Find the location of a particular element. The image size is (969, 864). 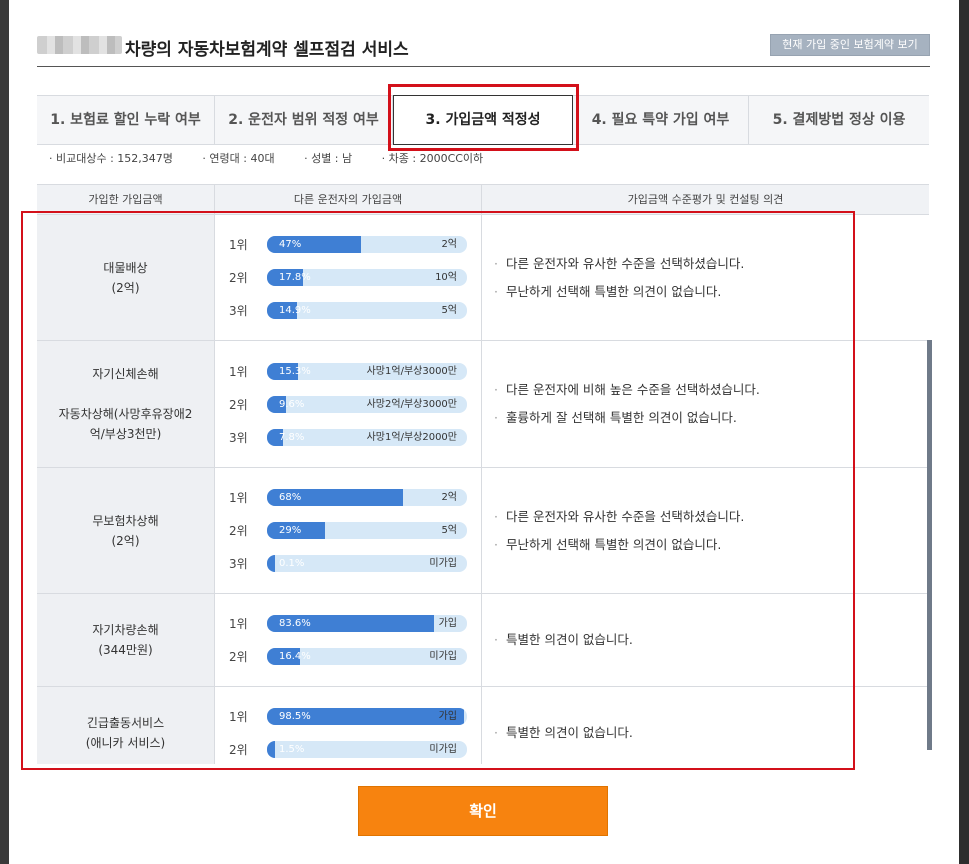

rank-item: 1위 15.3% 사망1억/부상3000만 is located at coordinates (355, 371).